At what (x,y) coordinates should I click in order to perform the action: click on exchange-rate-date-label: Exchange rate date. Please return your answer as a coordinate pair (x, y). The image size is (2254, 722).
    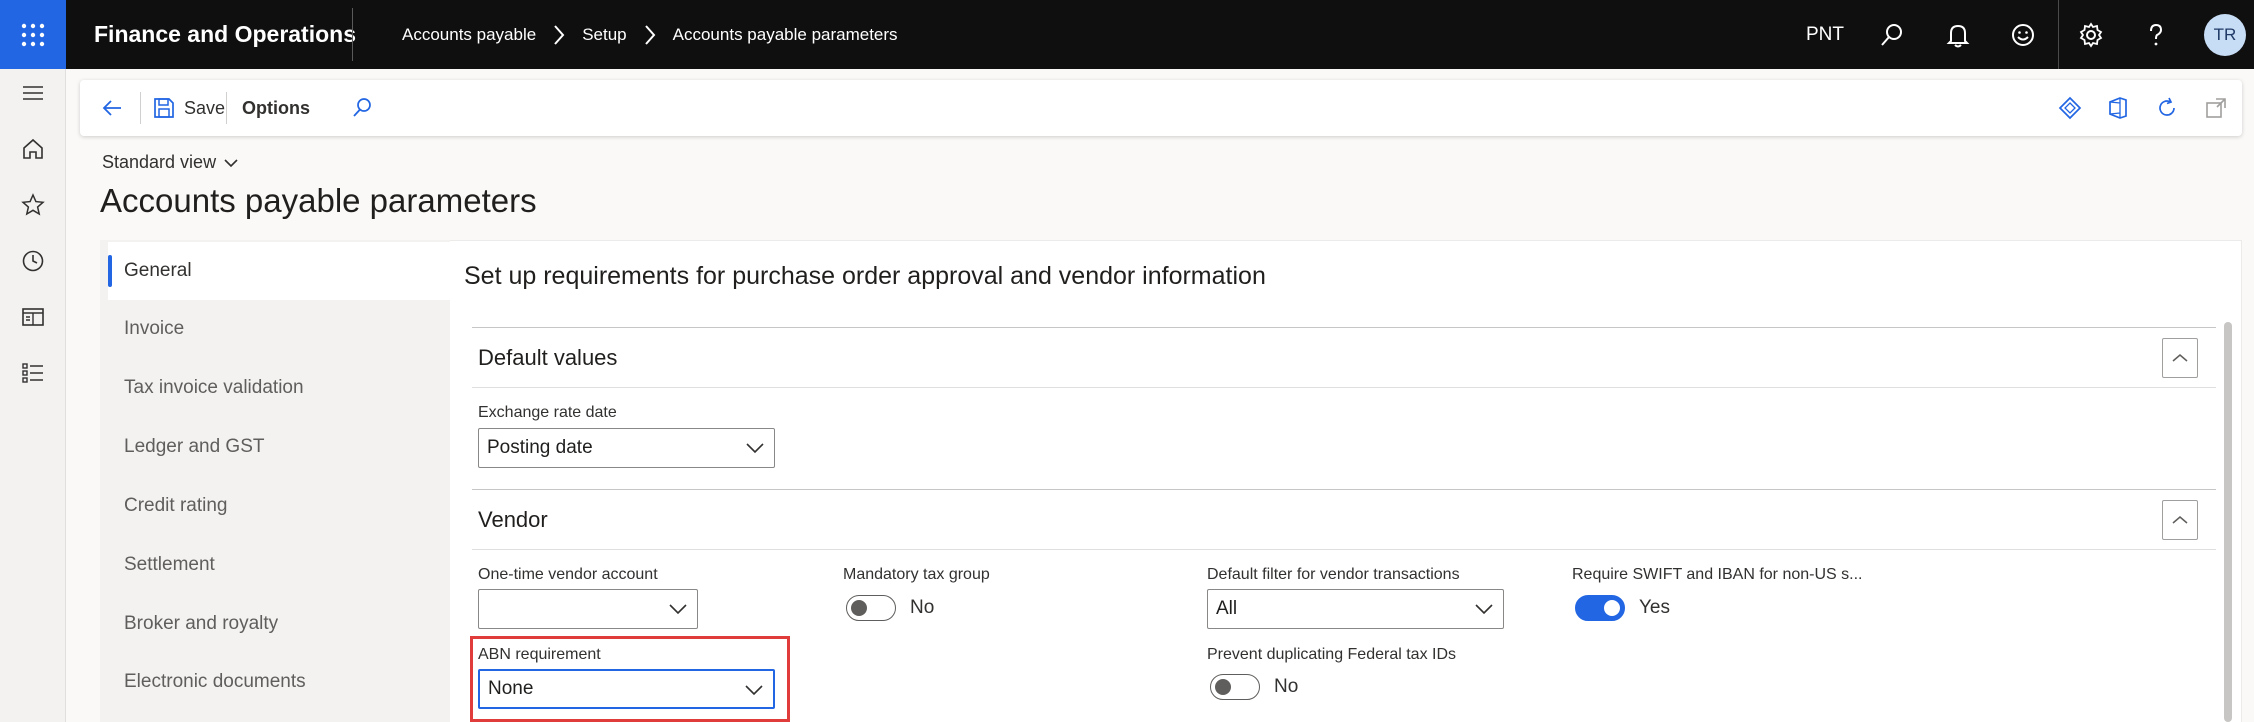
    Looking at the image, I should click on (547, 412).